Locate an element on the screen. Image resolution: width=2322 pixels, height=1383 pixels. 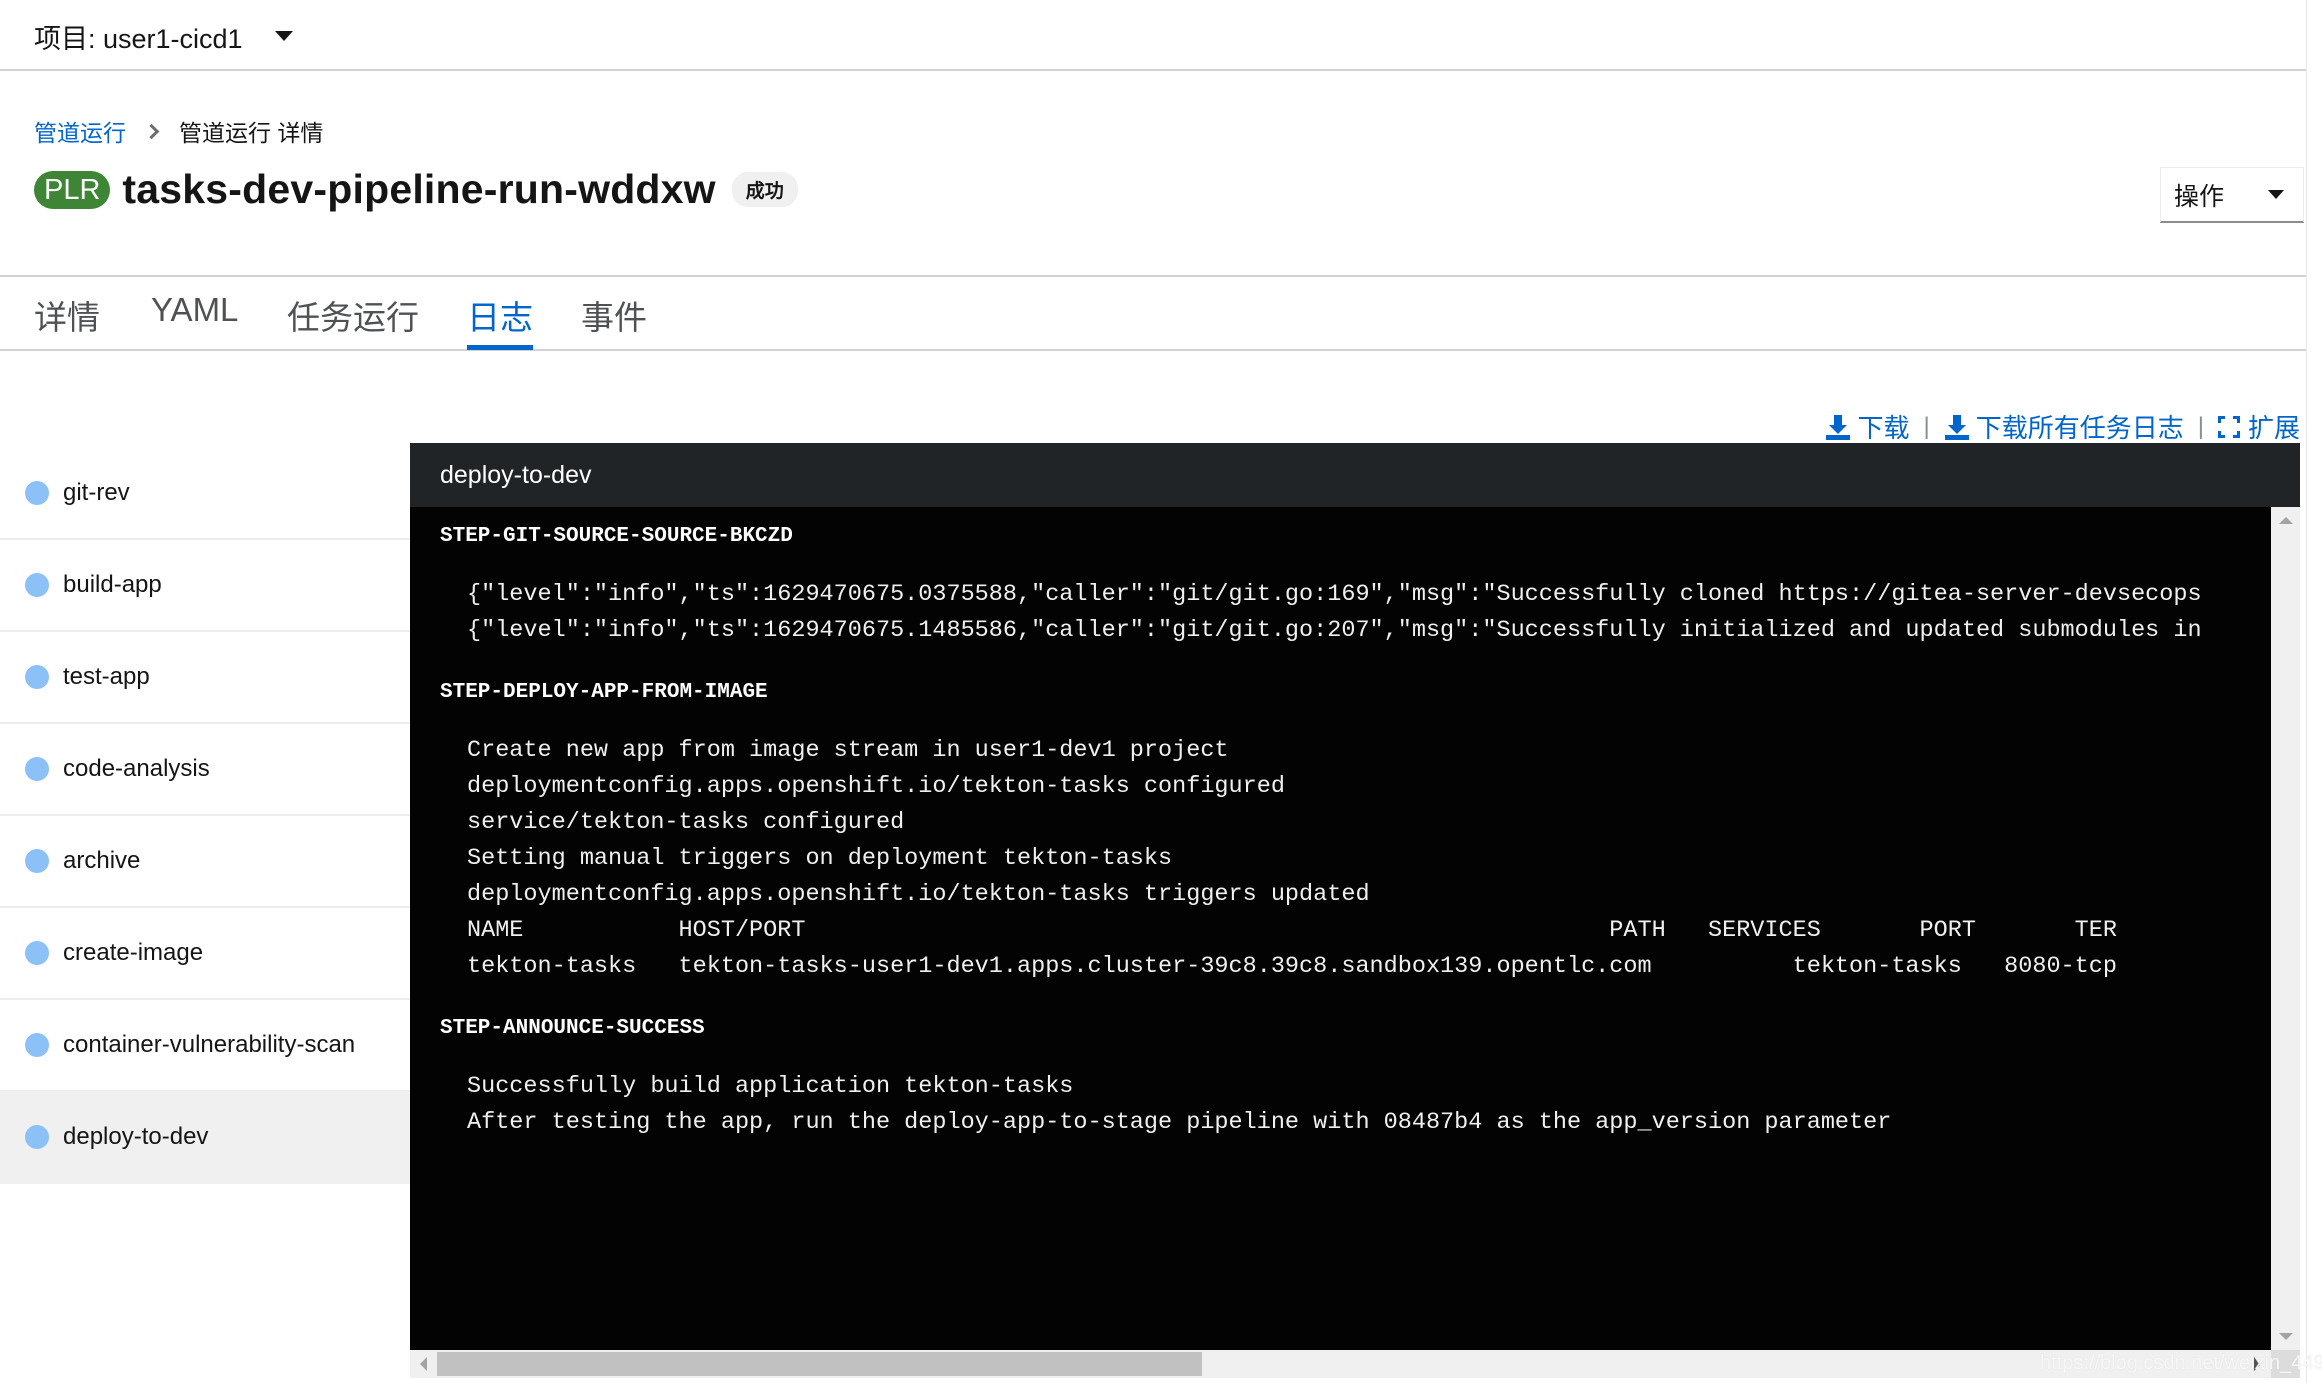
task-name: archive is located at coordinates (102, 860).